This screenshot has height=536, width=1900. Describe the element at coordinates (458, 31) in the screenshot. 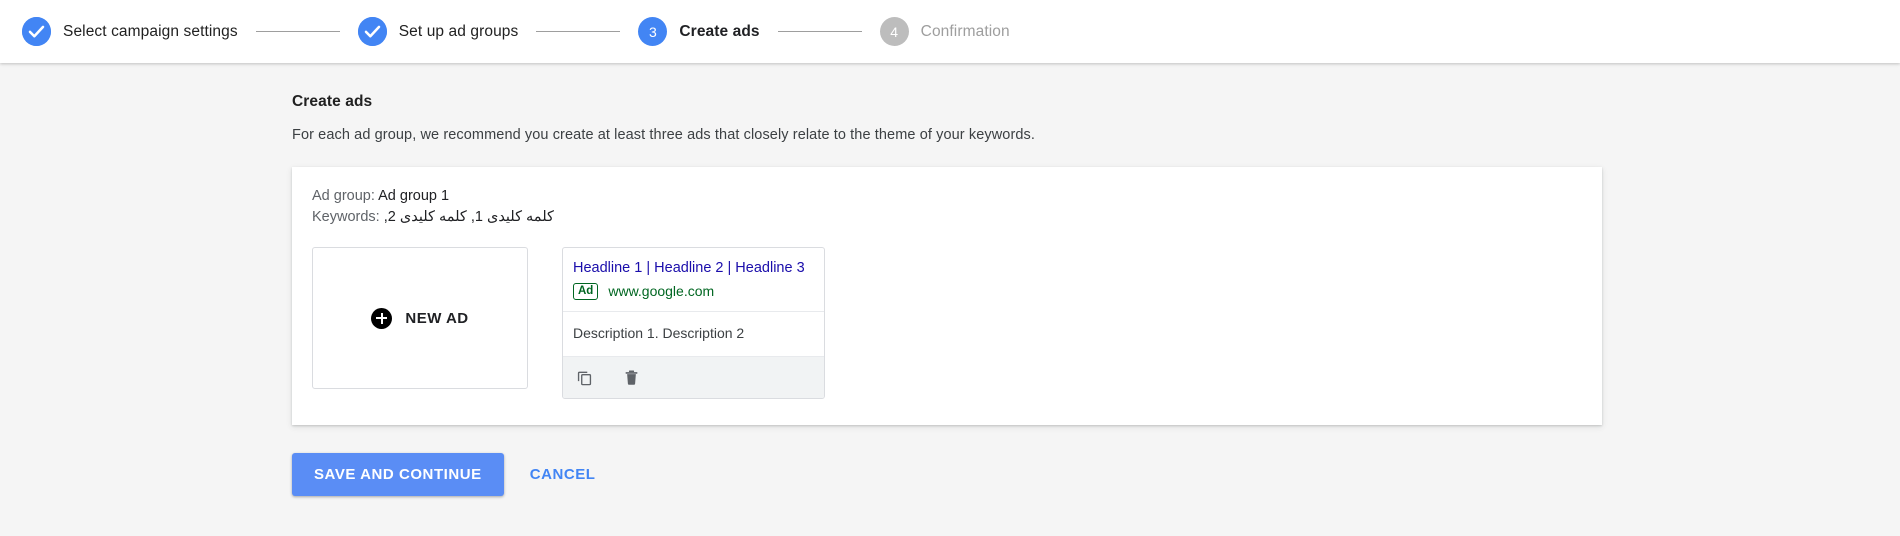

I see `step-2-label: Set up ad groups` at that location.